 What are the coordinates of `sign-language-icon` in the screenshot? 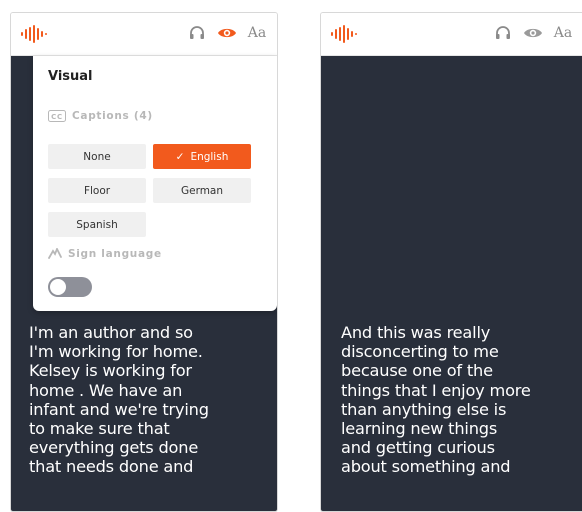 It's located at (55, 253).